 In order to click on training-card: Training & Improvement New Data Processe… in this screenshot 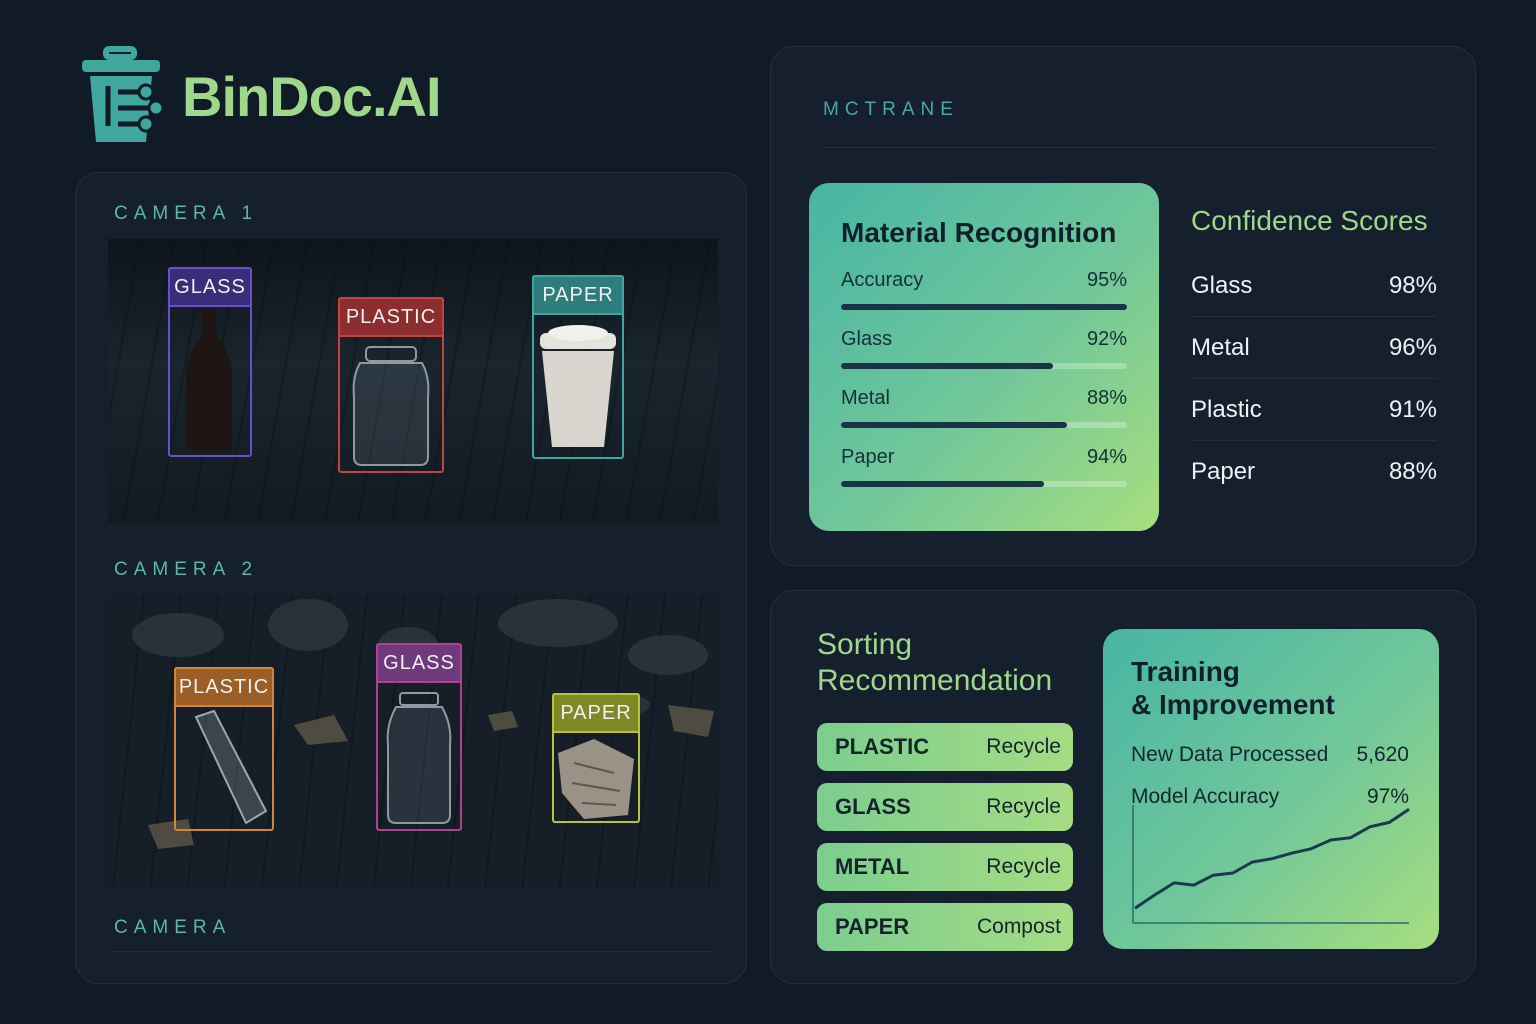, I will do `click(1271, 789)`.